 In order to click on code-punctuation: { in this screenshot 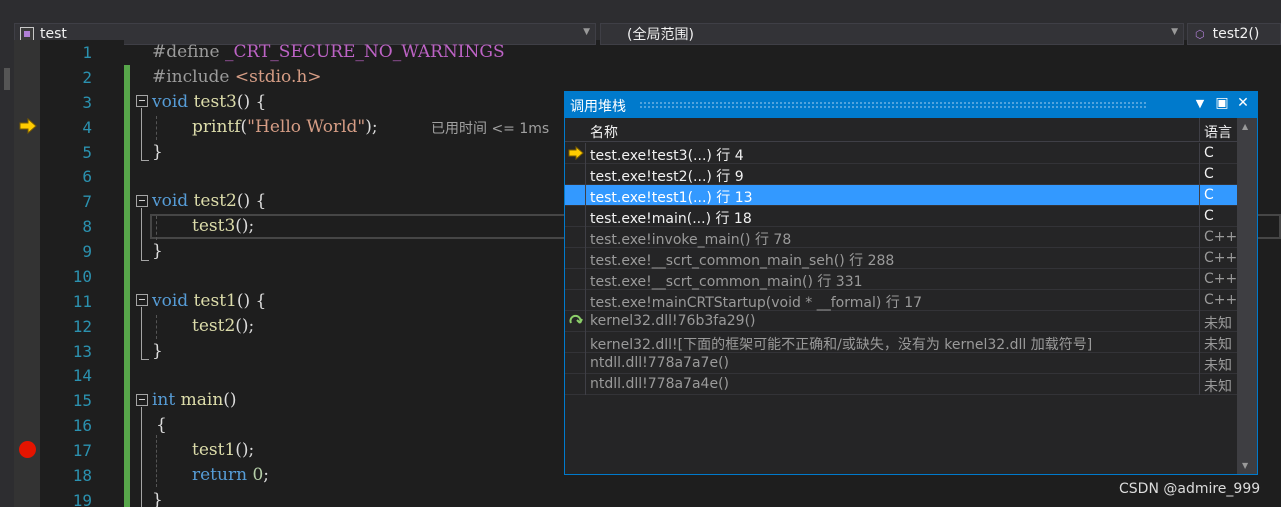, I will do `click(161, 425)`.